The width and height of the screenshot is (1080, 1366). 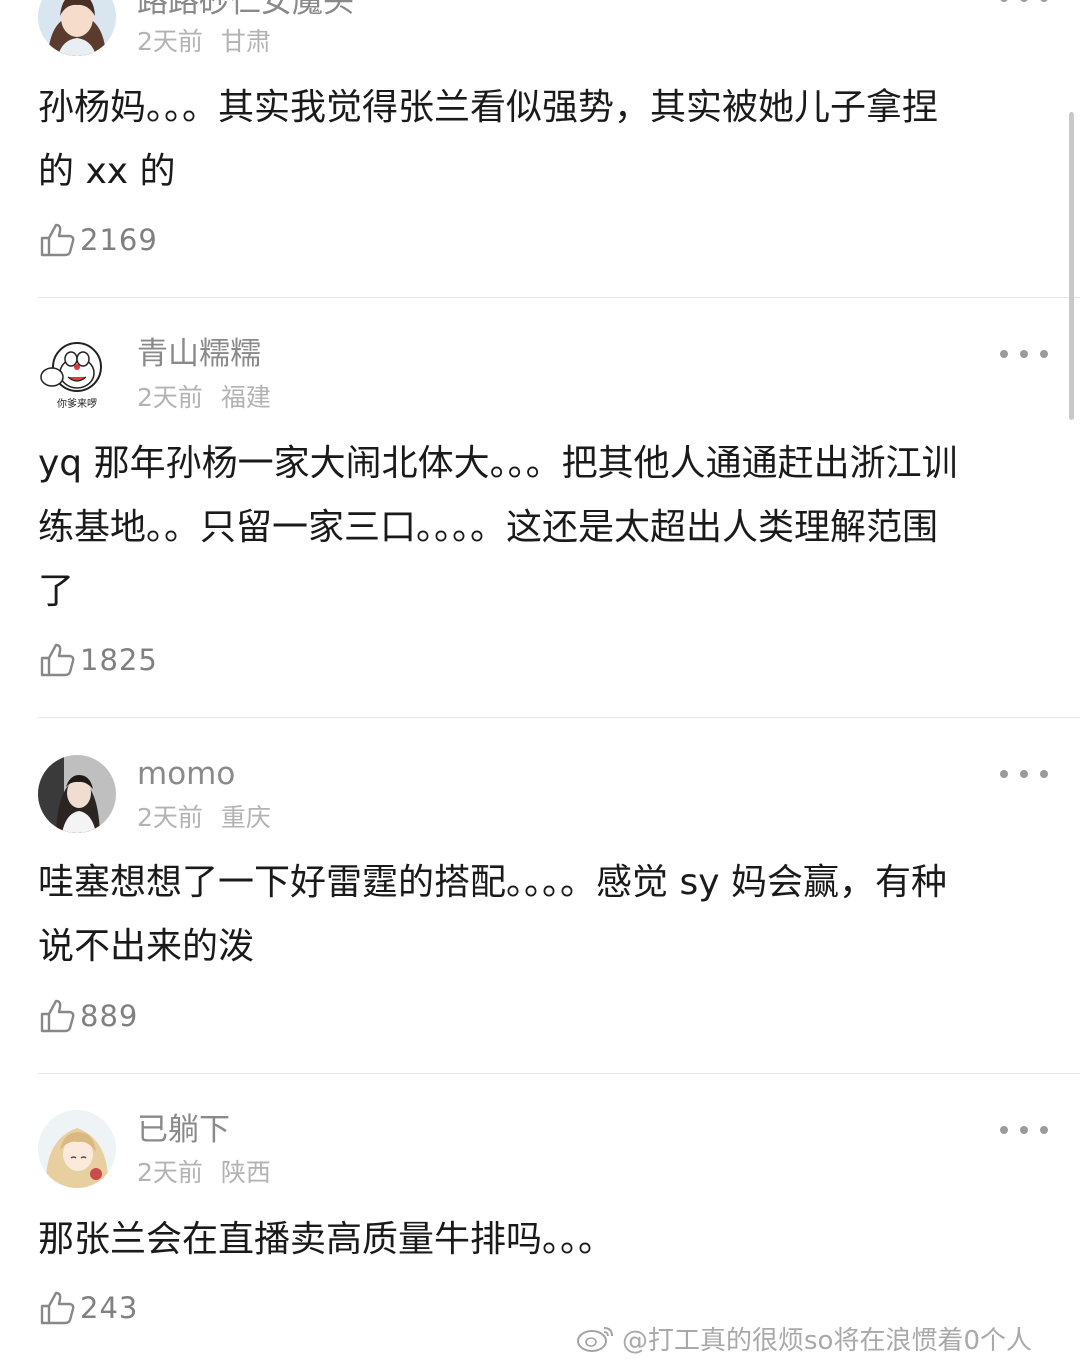 I want to click on comment-text-line: 那张兰会在直播卖高质量牛排吗。。。, so click(x=326, y=1239).